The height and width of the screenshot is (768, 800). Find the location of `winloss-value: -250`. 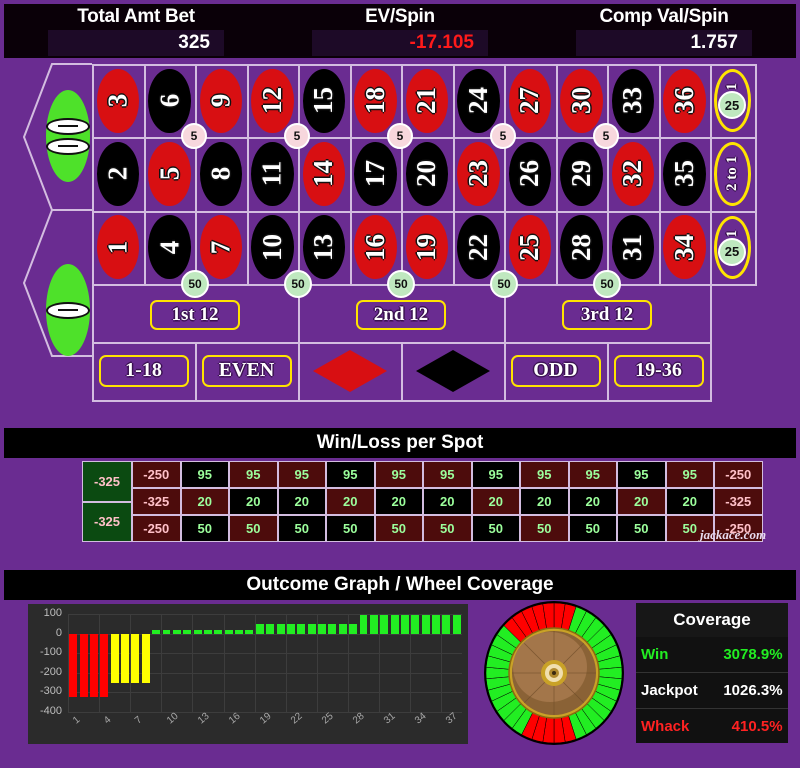

winloss-value: -250 is located at coordinates (738, 474).